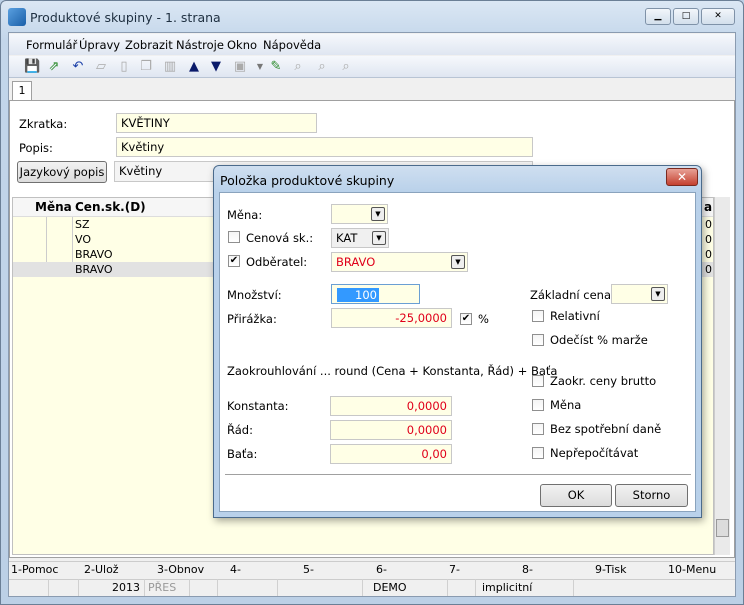 Image resolution: width=744 pixels, height=605 pixels. What do you see at coordinates (658, 16) in the screenshot?
I see `minimize-button: ▁` at bounding box center [658, 16].